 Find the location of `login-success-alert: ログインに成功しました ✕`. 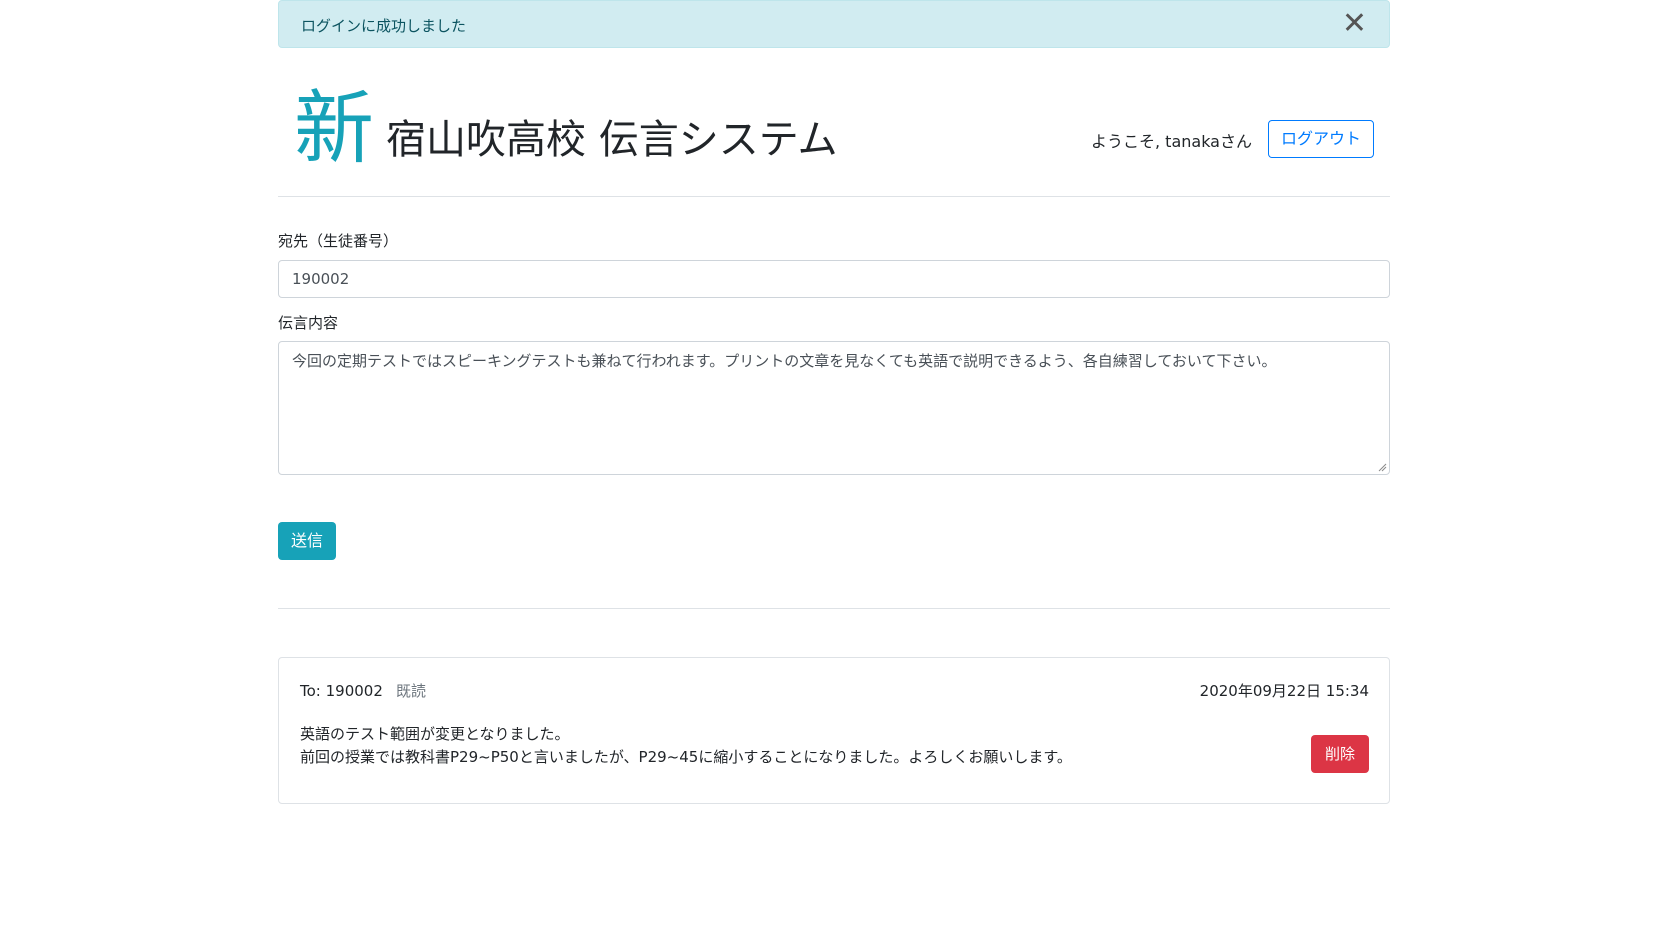

login-success-alert: ログインに成功しました ✕ is located at coordinates (834, 24).